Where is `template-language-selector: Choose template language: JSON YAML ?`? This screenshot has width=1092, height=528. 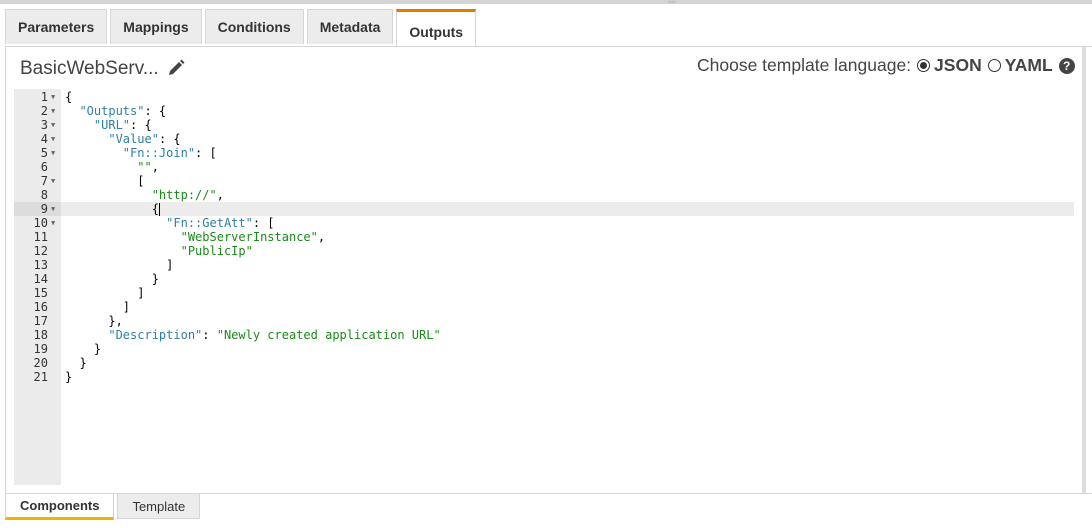 template-language-selector: Choose template language: JSON YAML ? is located at coordinates (886, 65).